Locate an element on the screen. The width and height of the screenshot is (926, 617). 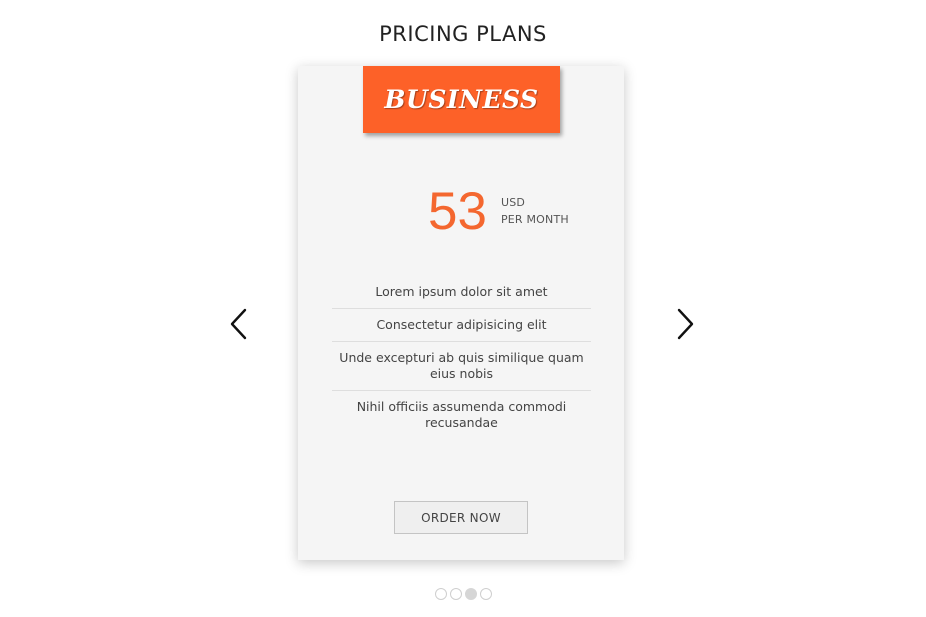
carousel-pagination is located at coordinates (463, 594).